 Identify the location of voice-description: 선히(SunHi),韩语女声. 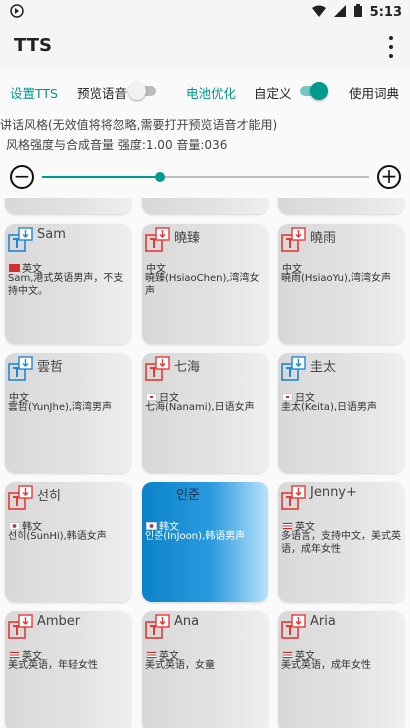
(57, 536).